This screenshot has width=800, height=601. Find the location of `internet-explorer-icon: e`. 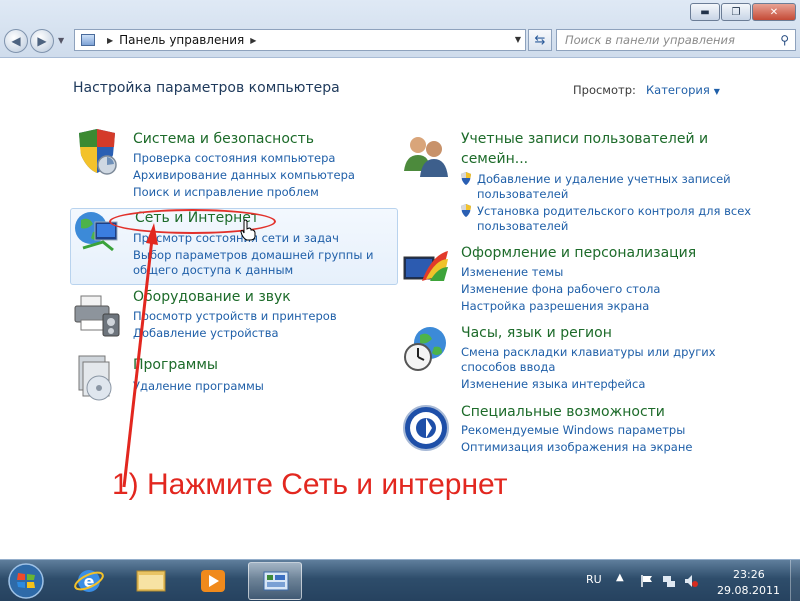

internet-explorer-icon: e is located at coordinates (89, 581).